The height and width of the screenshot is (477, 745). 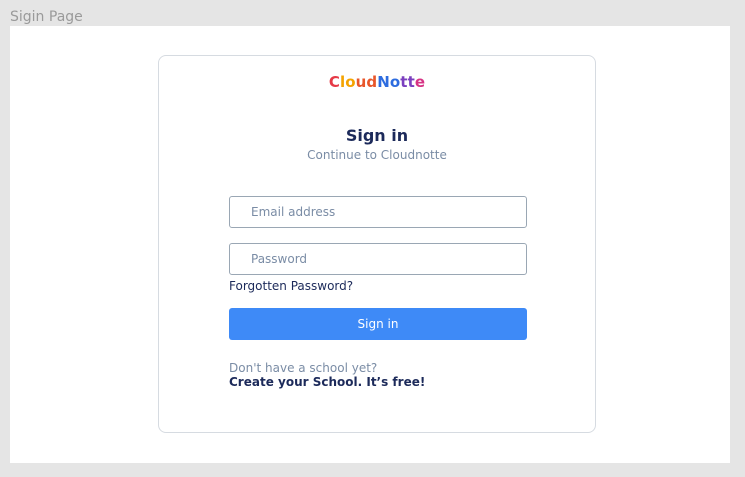 What do you see at coordinates (377, 135) in the screenshot?
I see `page-title: Sign in` at bounding box center [377, 135].